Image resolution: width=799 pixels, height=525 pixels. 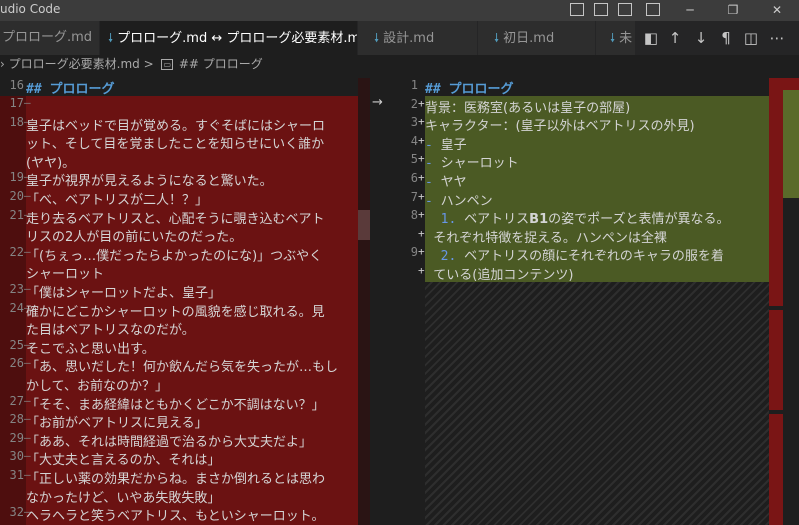 I want to click on tab-first-day: 🠗 初日.md, so click(x=537, y=38).